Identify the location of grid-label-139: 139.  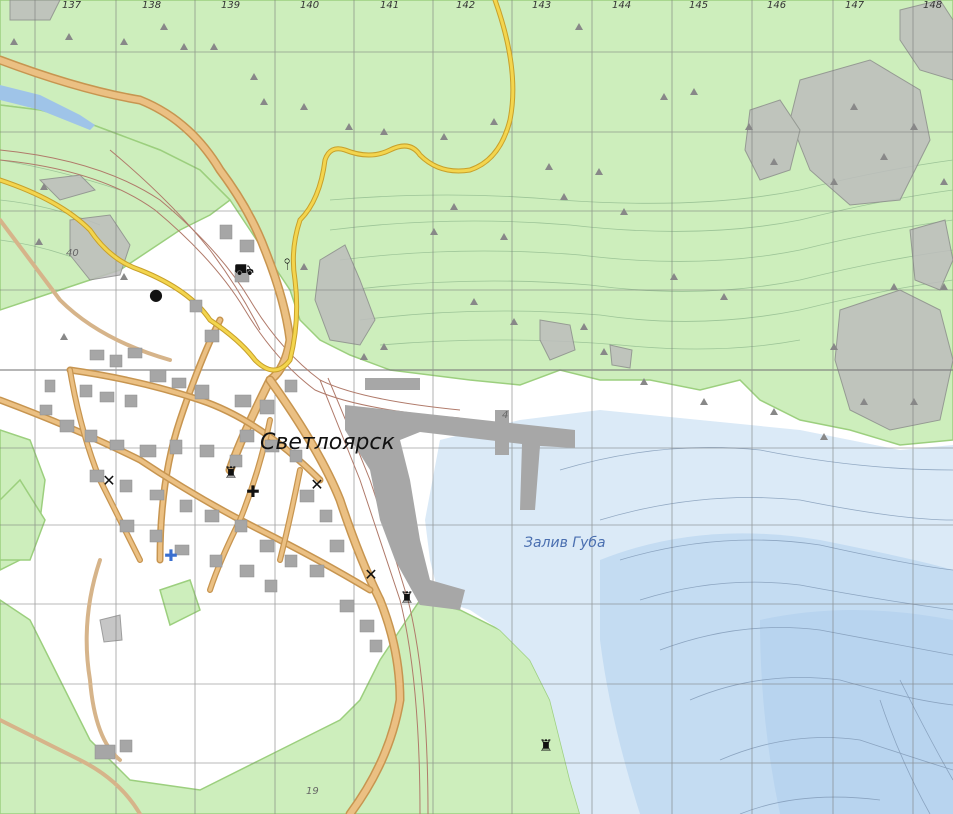
(231, 5).